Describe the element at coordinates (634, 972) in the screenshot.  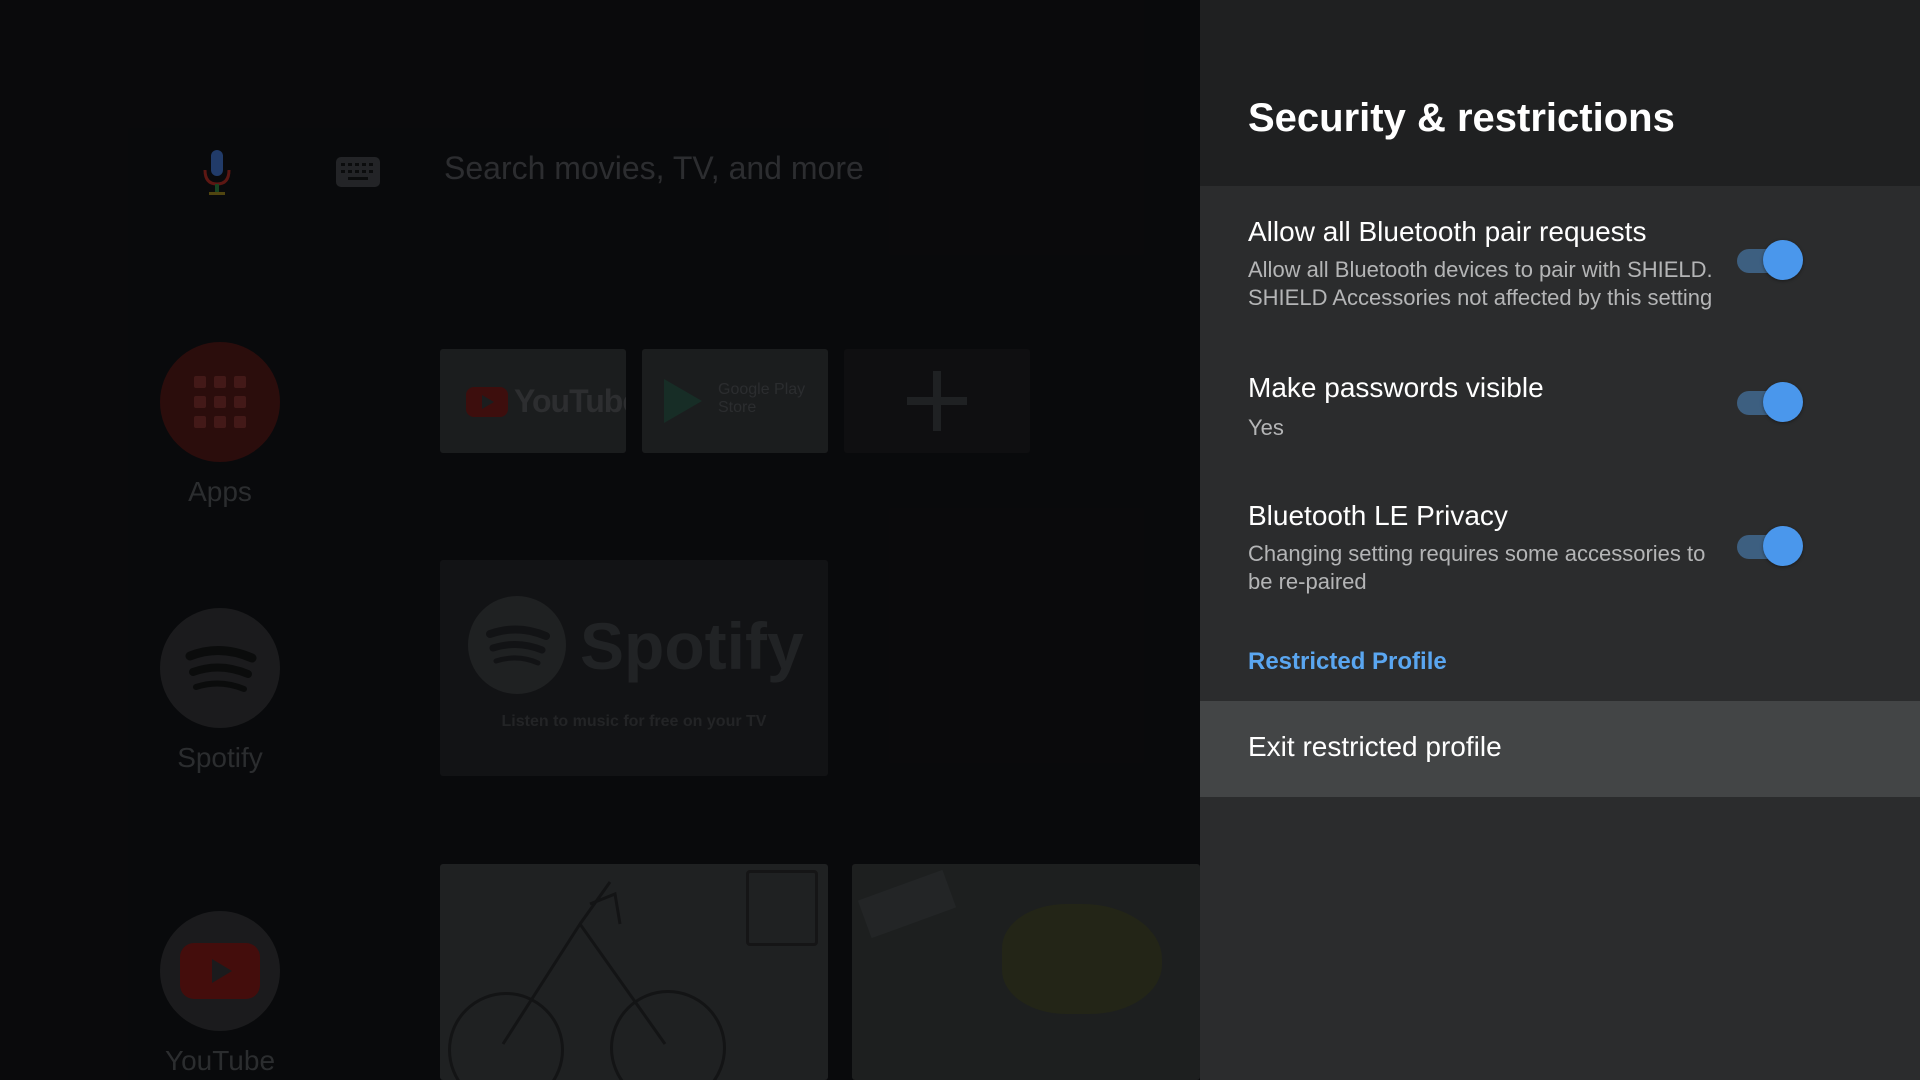
I see `video-thumbnail-bike` at that location.